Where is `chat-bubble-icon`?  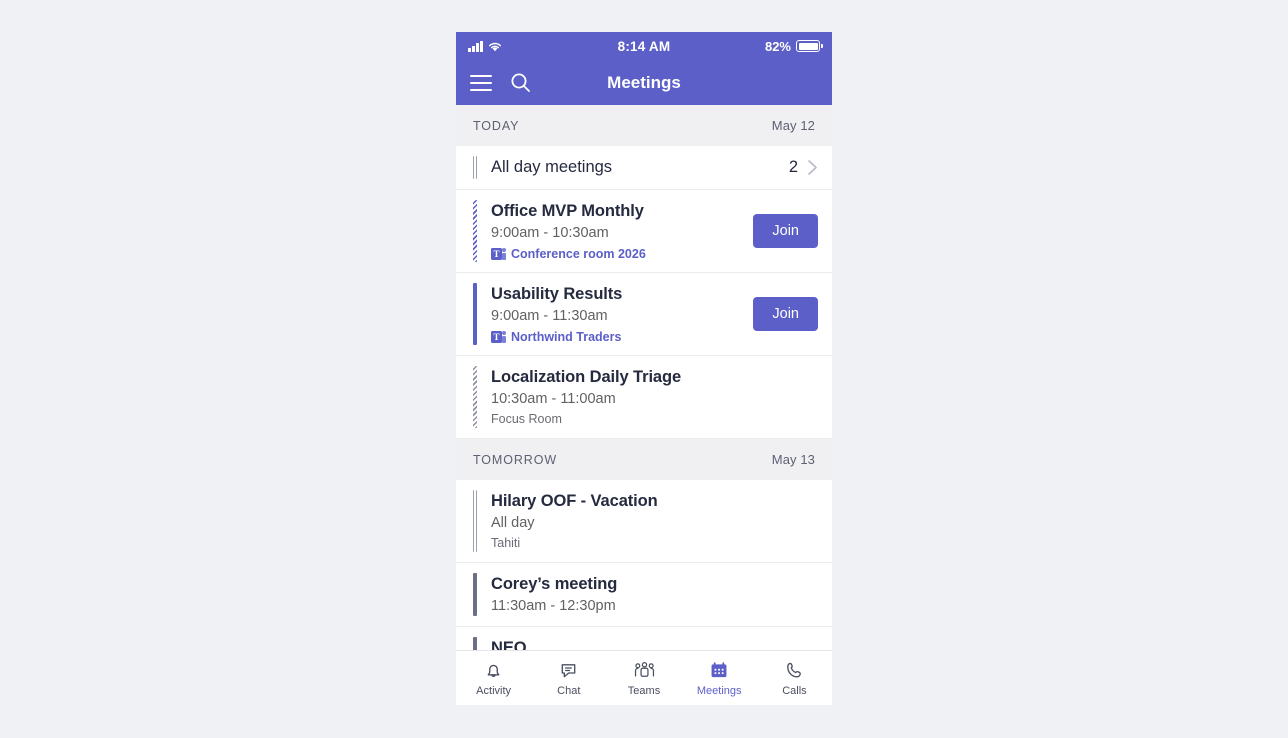 chat-bubble-icon is located at coordinates (568, 670).